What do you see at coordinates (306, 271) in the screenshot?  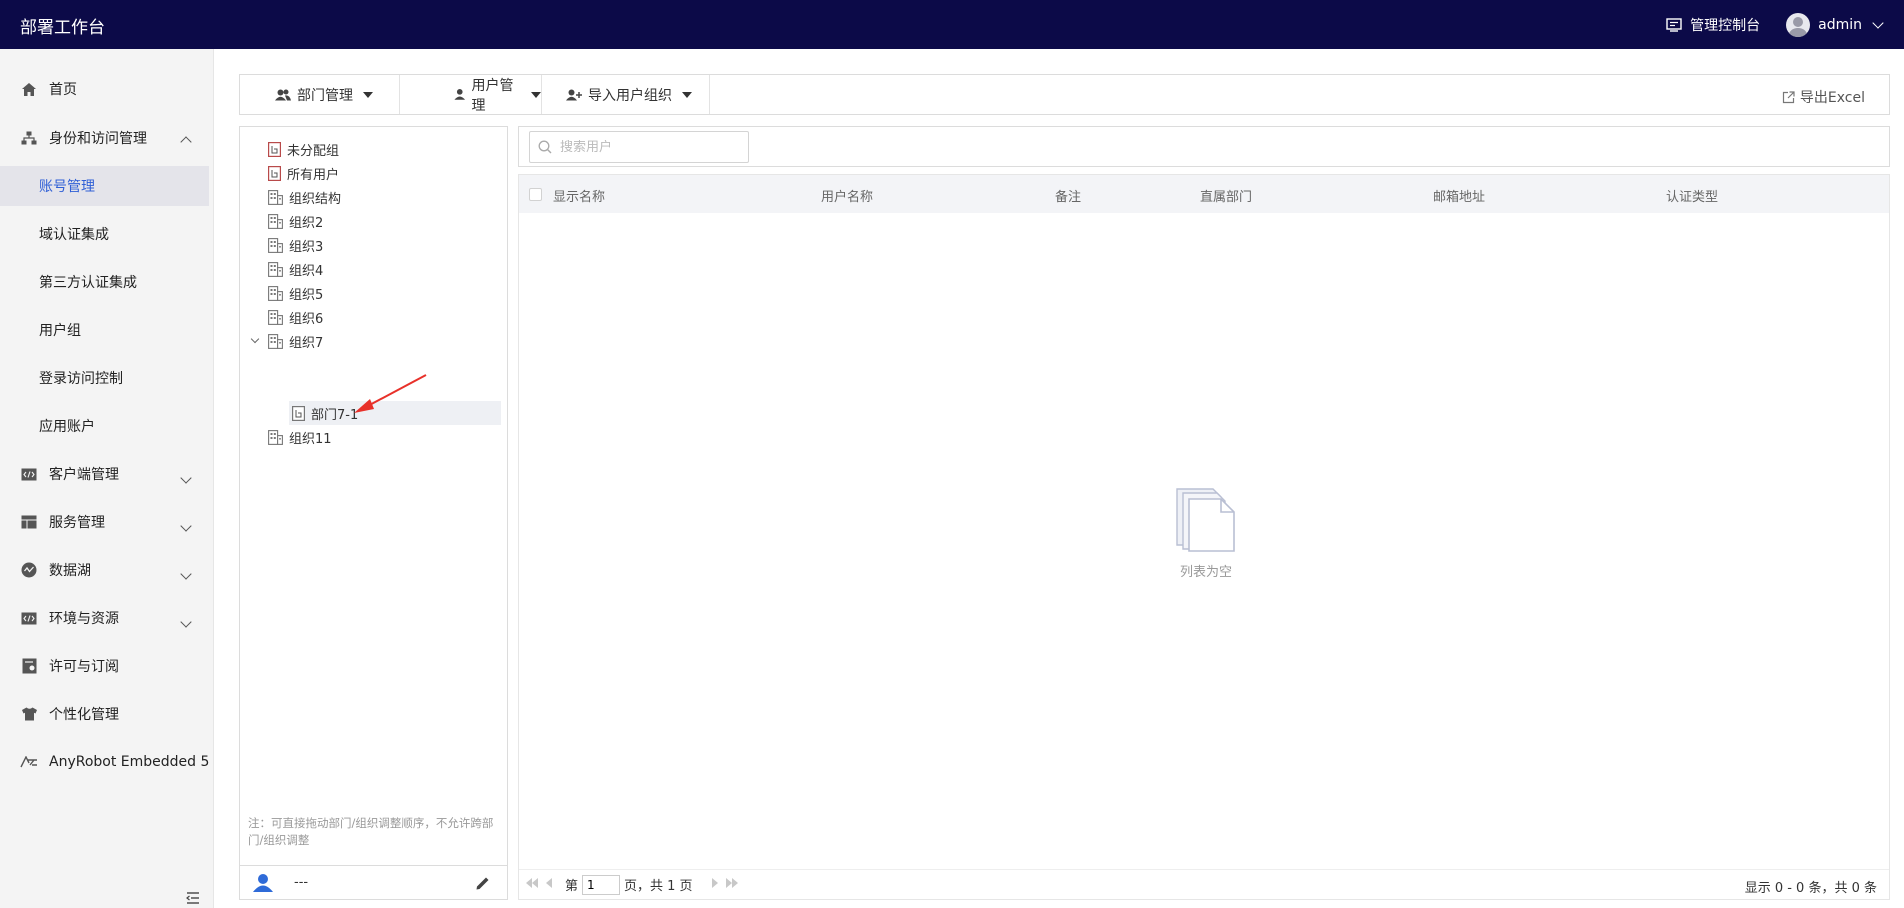 I see `tree-item-label: 组织4` at bounding box center [306, 271].